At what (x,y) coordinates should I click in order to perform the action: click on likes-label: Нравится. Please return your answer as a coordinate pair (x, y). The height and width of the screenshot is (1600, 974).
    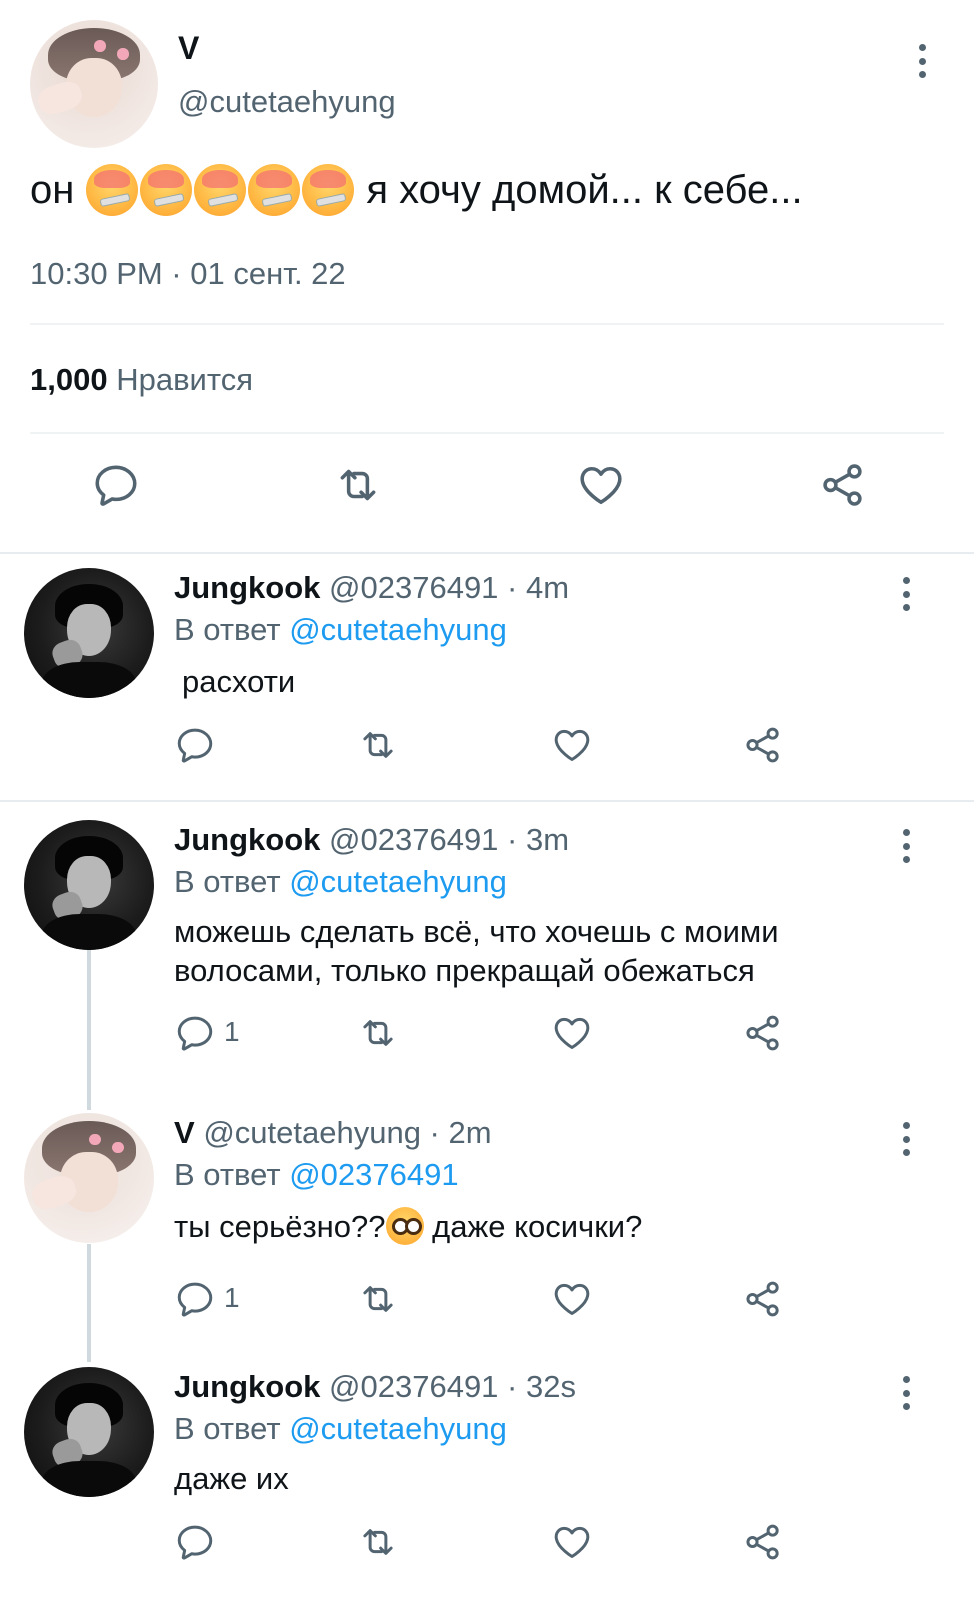
    Looking at the image, I should click on (184, 379).